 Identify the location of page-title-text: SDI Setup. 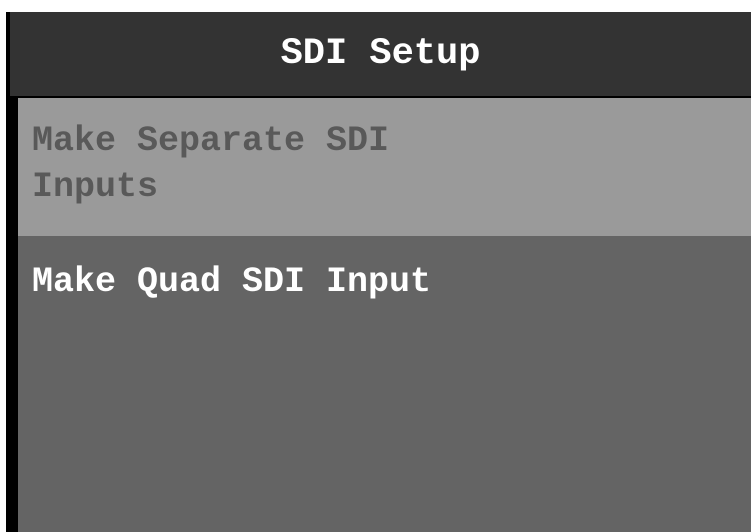
(380, 54).